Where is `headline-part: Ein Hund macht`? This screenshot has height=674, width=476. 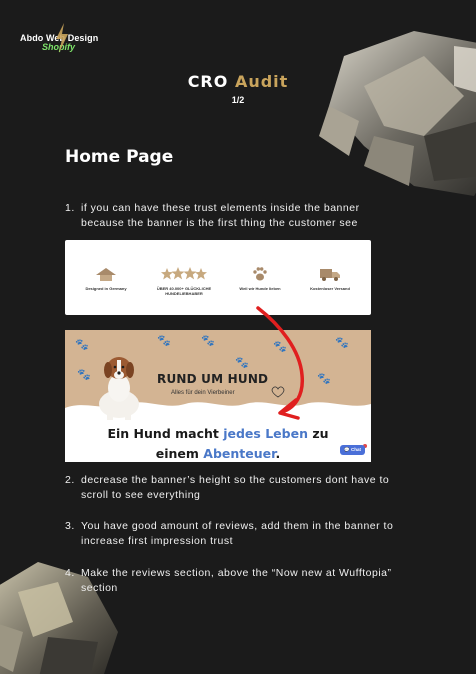 headline-part: Ein Hund macht is located at coordinates (165, 433).